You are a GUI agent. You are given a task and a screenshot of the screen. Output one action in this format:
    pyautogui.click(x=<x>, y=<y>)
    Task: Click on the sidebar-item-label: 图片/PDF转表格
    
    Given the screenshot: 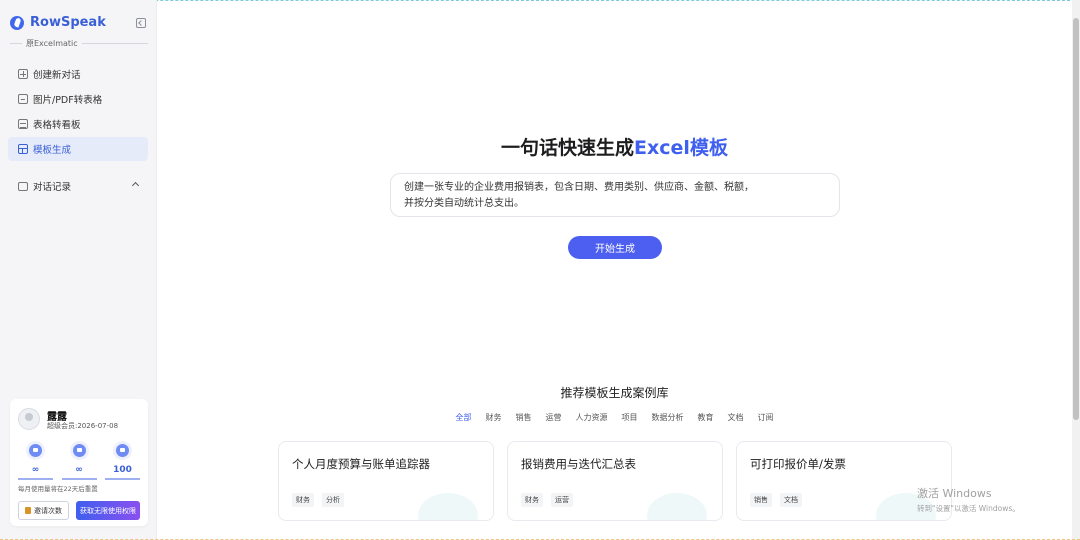 What is the action you would take?
    pyautogui.click(x=68, y=100)
    